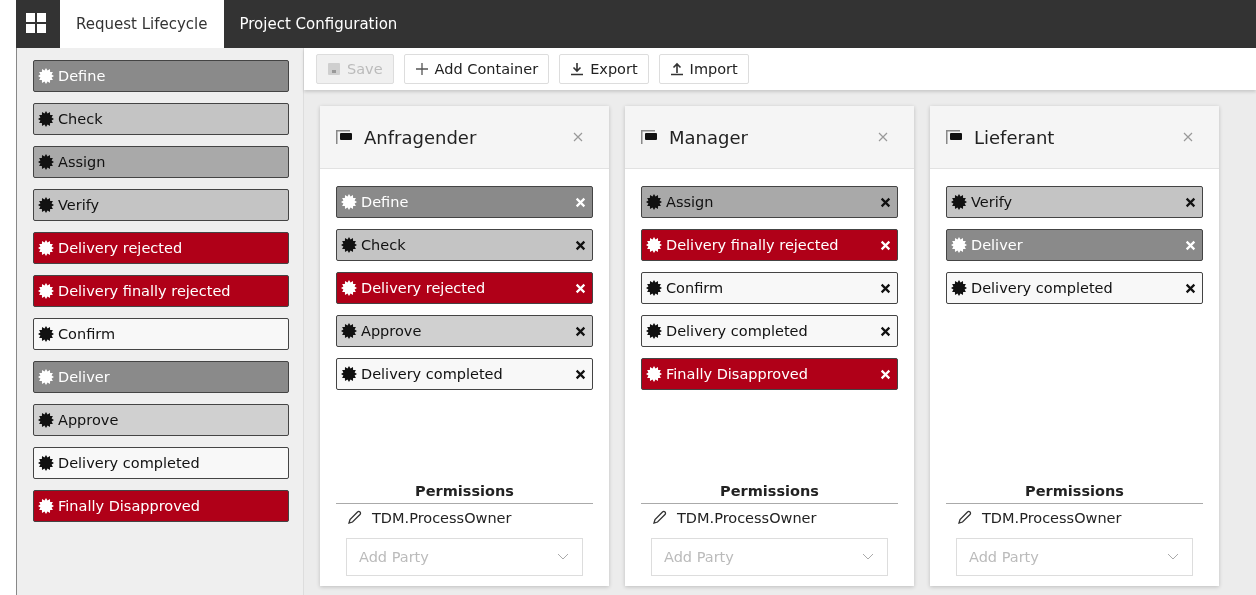 Image resolution: width=1256 pixels, height=595 pixels. Describe the element at coordinates (36, 23) in the screenshot. I see `app-grid-icon` at that location.